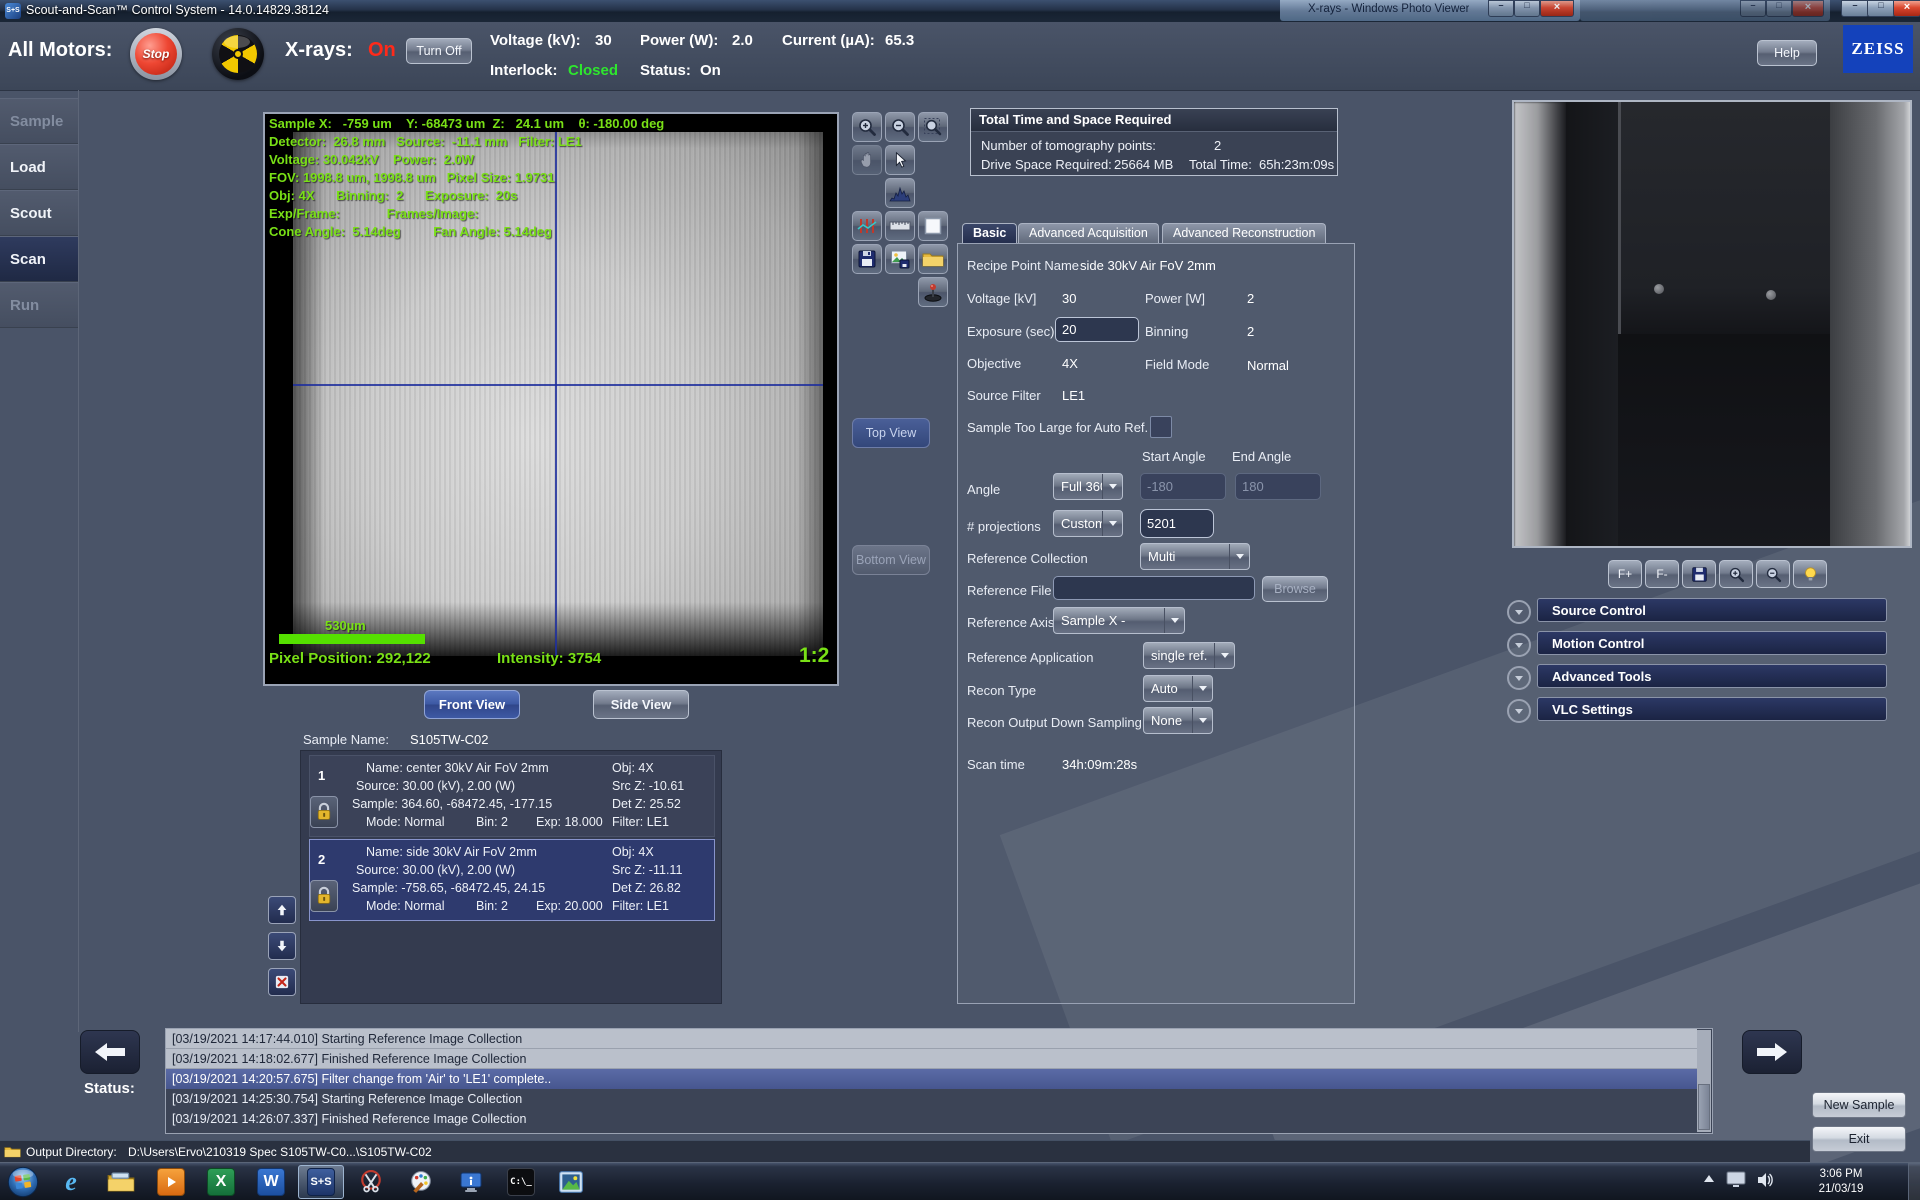 The image size is (1920, 1200). I want to click on help-button: Help, so click(1787, 53).